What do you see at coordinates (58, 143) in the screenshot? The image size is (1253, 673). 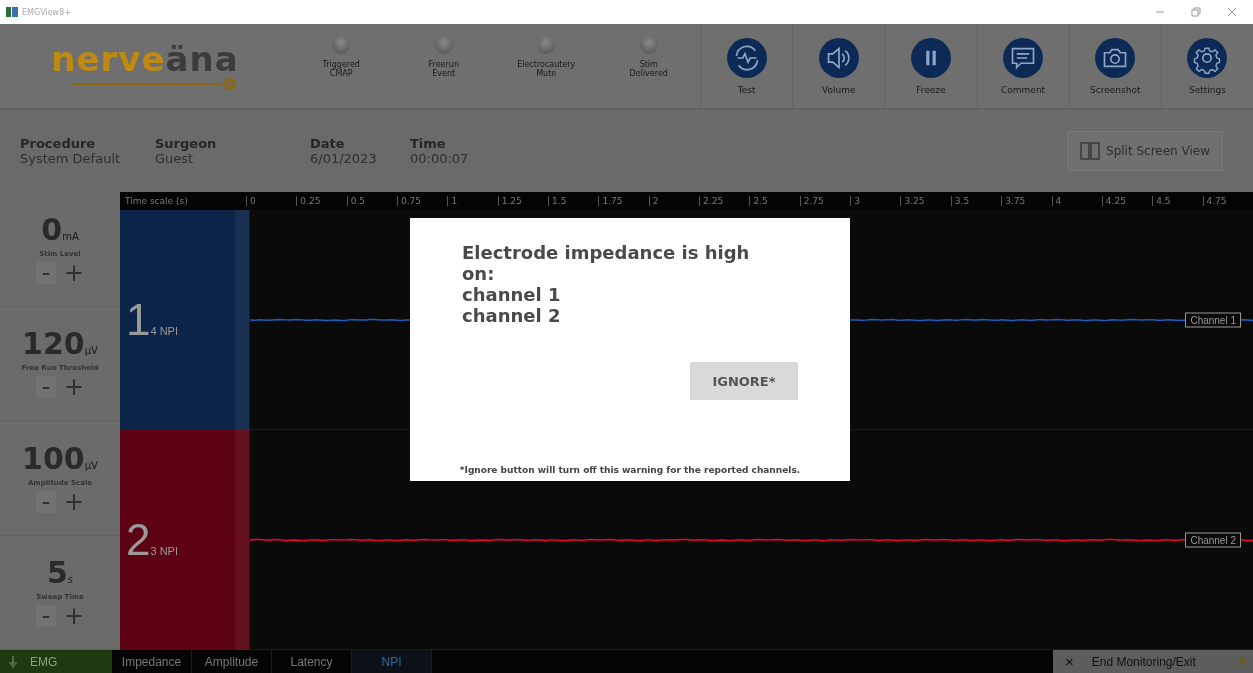 I see `info-label: Procedure` at bounding box center [58, 143].